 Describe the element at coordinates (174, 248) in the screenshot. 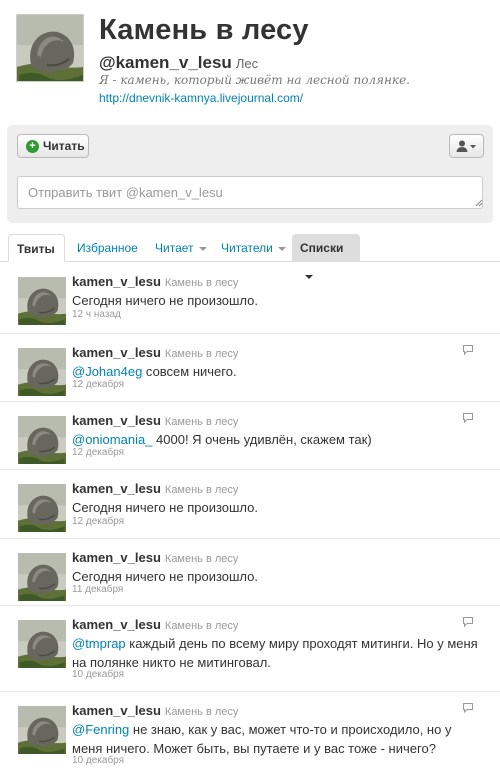

I see `tab-following-label: Читает` at that location.